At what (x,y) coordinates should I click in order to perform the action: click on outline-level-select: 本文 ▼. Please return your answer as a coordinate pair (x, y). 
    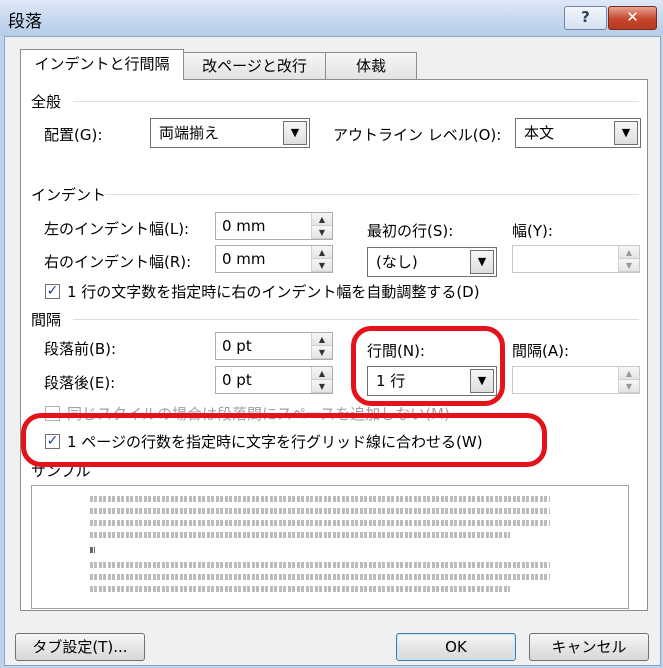
    Looking at the image, I should click on (578, 133).